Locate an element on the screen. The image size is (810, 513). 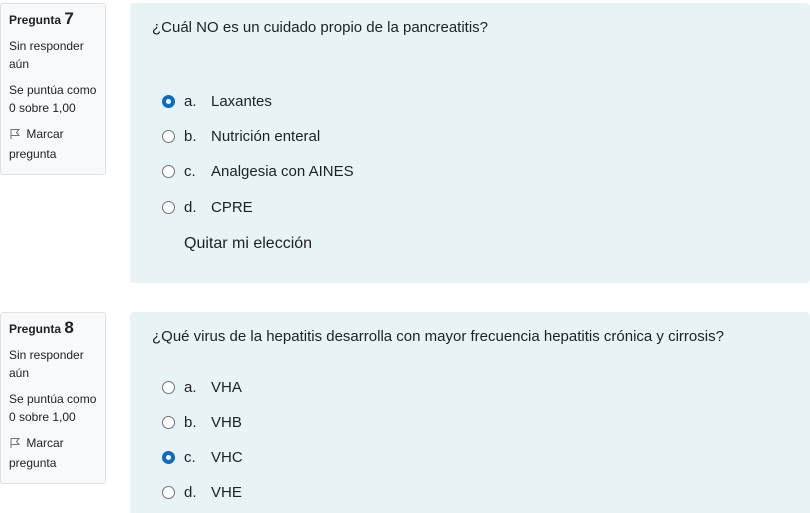
option-text: Laxantes is located at coordinates (241, 101).